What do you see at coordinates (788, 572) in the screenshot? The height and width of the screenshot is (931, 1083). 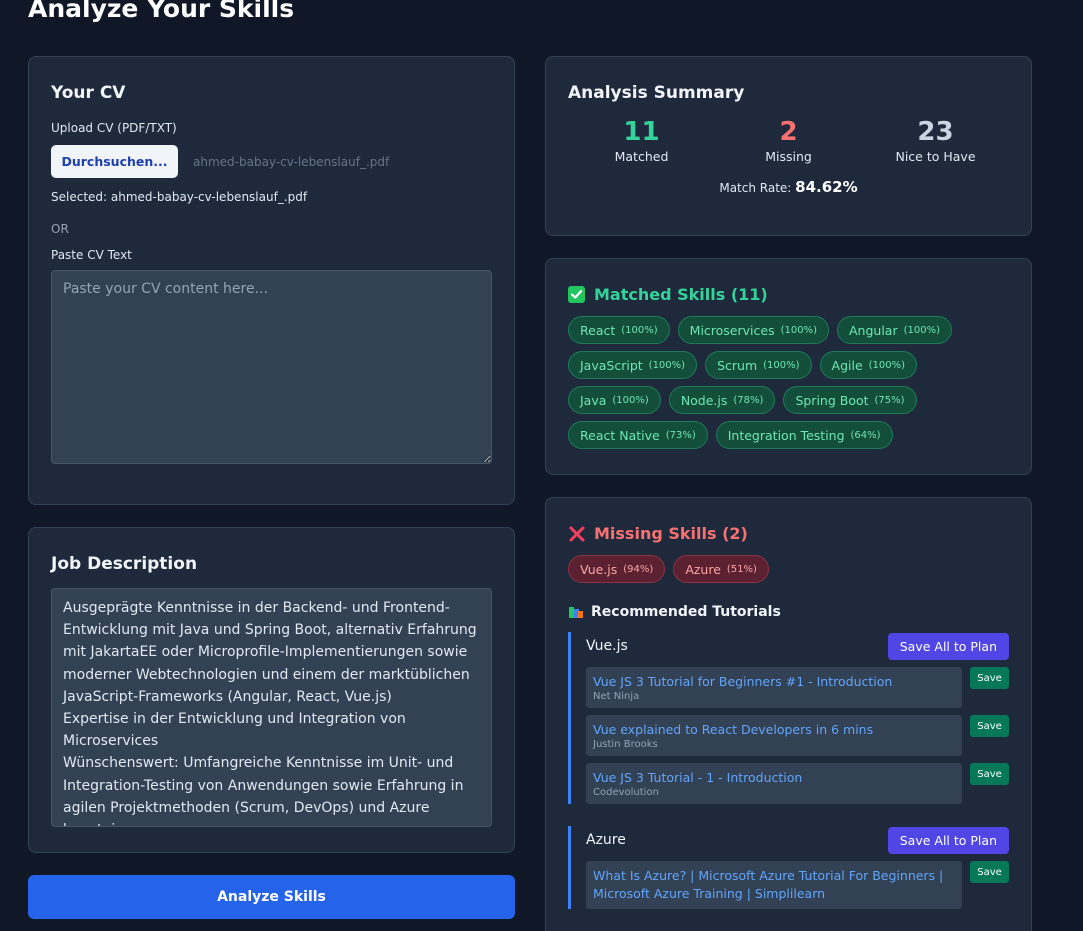 I see `missing-skill-list: Vue.js (94%) Azure (51%)` at bounding box center [788, 572].